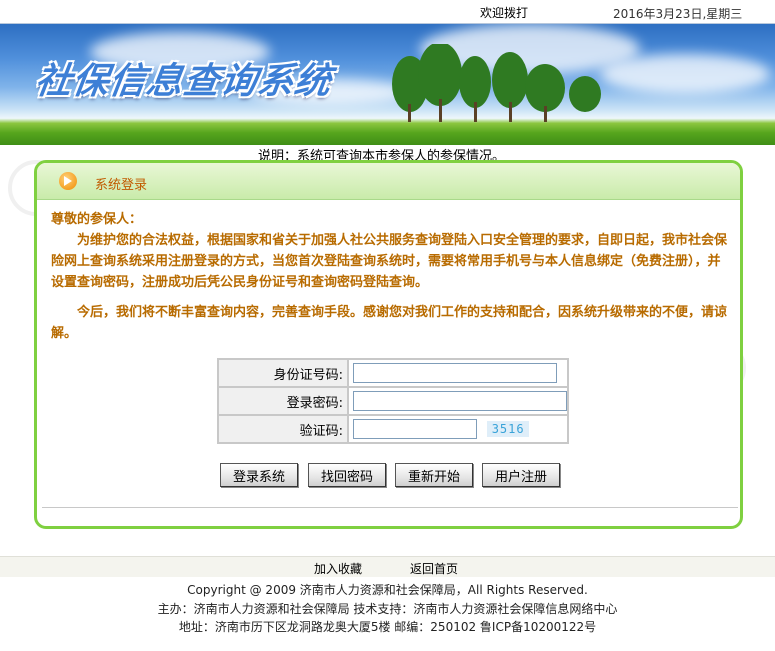  Describe the element at coordinates (504, 13) in the screenshot. I see `welcome-text: 欢迎拨打` at that location.